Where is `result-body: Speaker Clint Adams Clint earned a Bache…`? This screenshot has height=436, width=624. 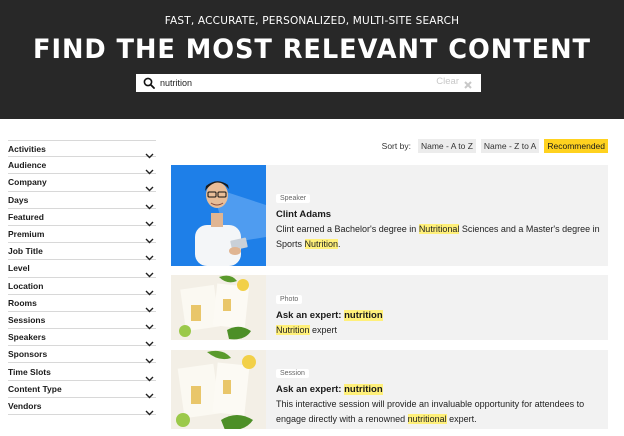 result-body: Speaker Clint Adams Clint earned a Bache… is located at coordinates (438, 219).